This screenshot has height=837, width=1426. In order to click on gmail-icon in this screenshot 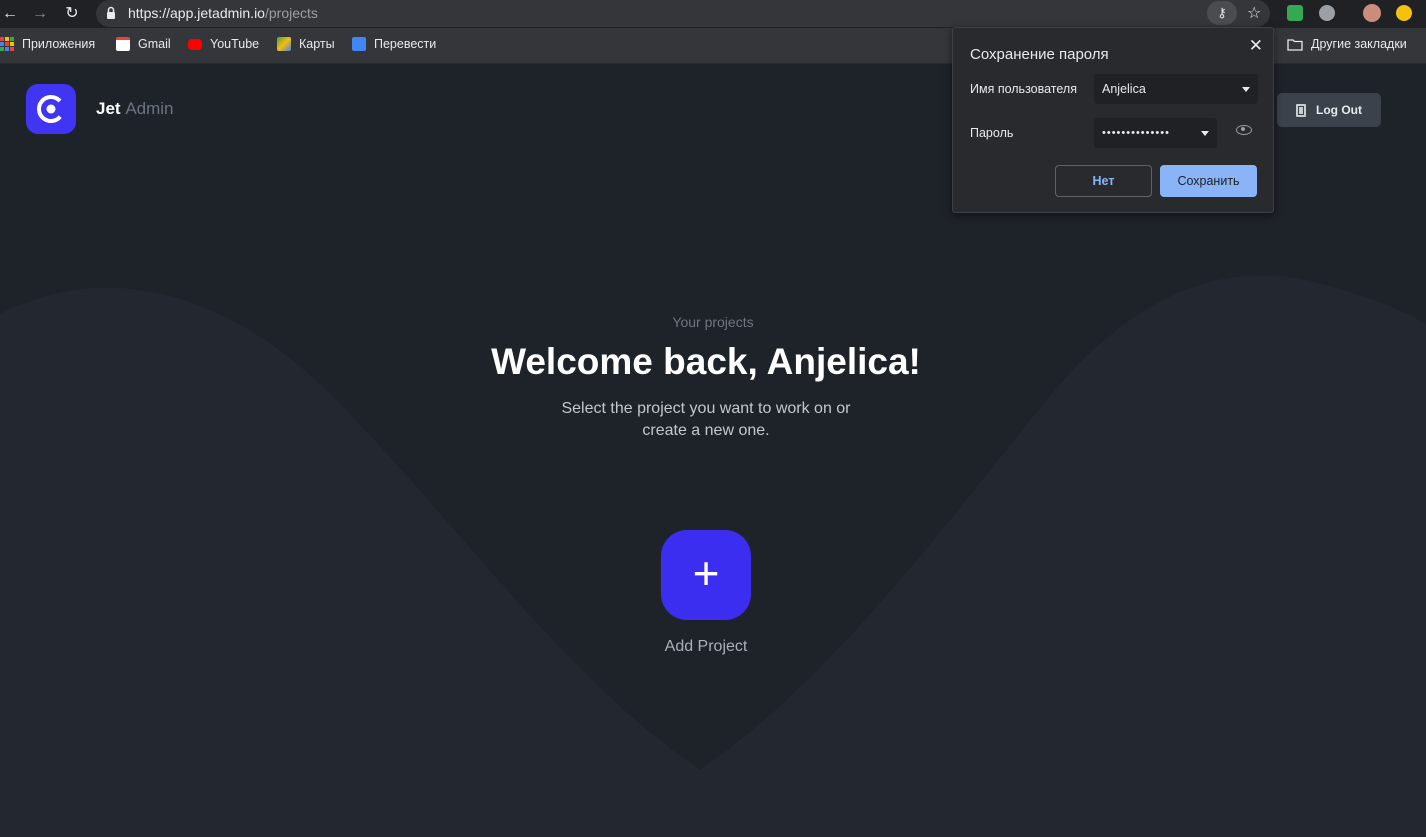, I will do `click(123, 44)`.